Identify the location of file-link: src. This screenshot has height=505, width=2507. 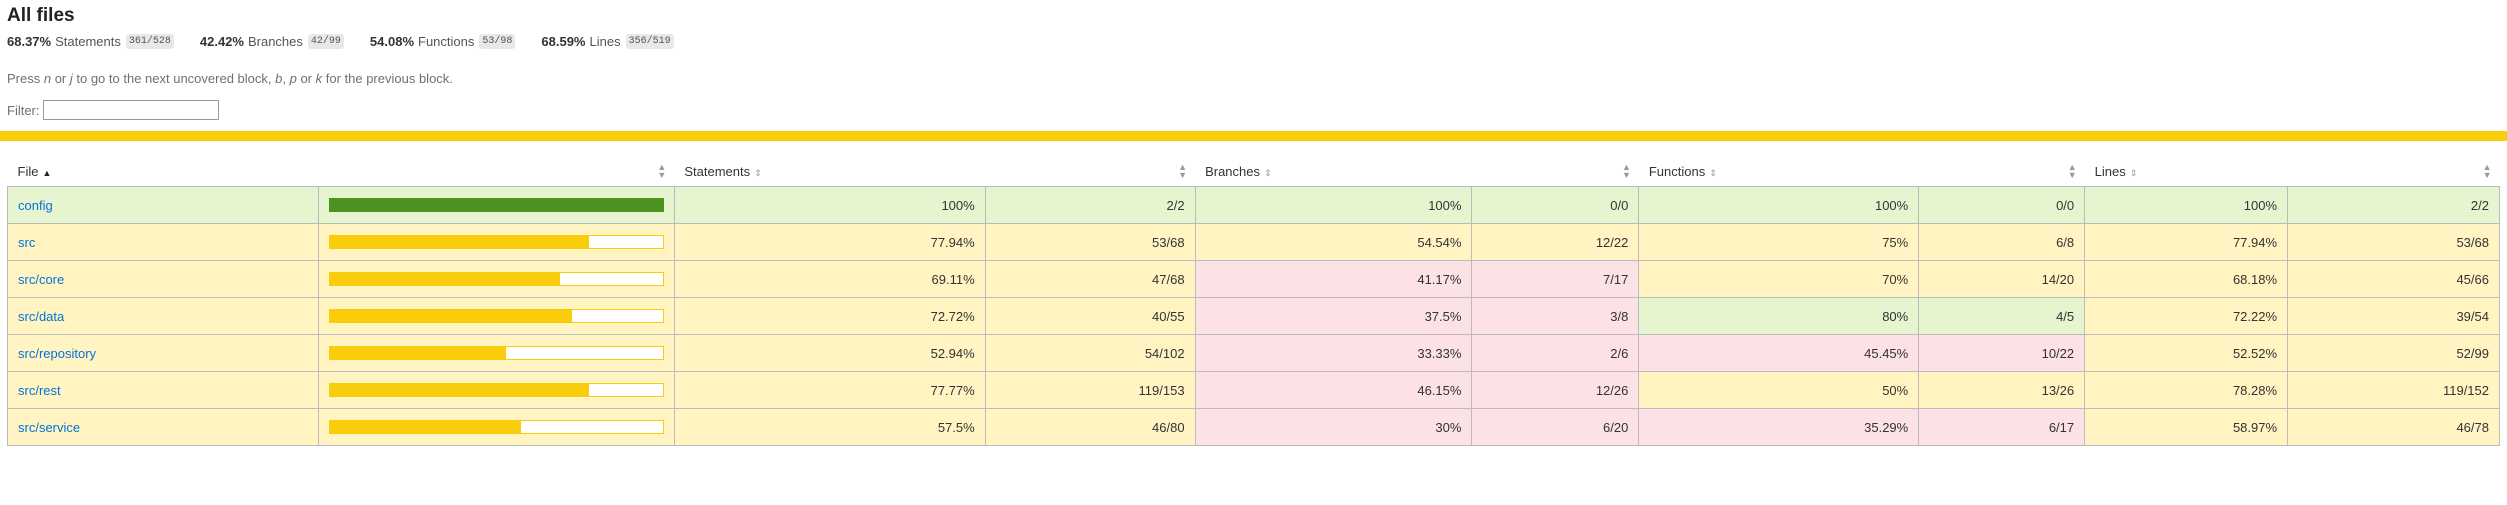
(26, 242).